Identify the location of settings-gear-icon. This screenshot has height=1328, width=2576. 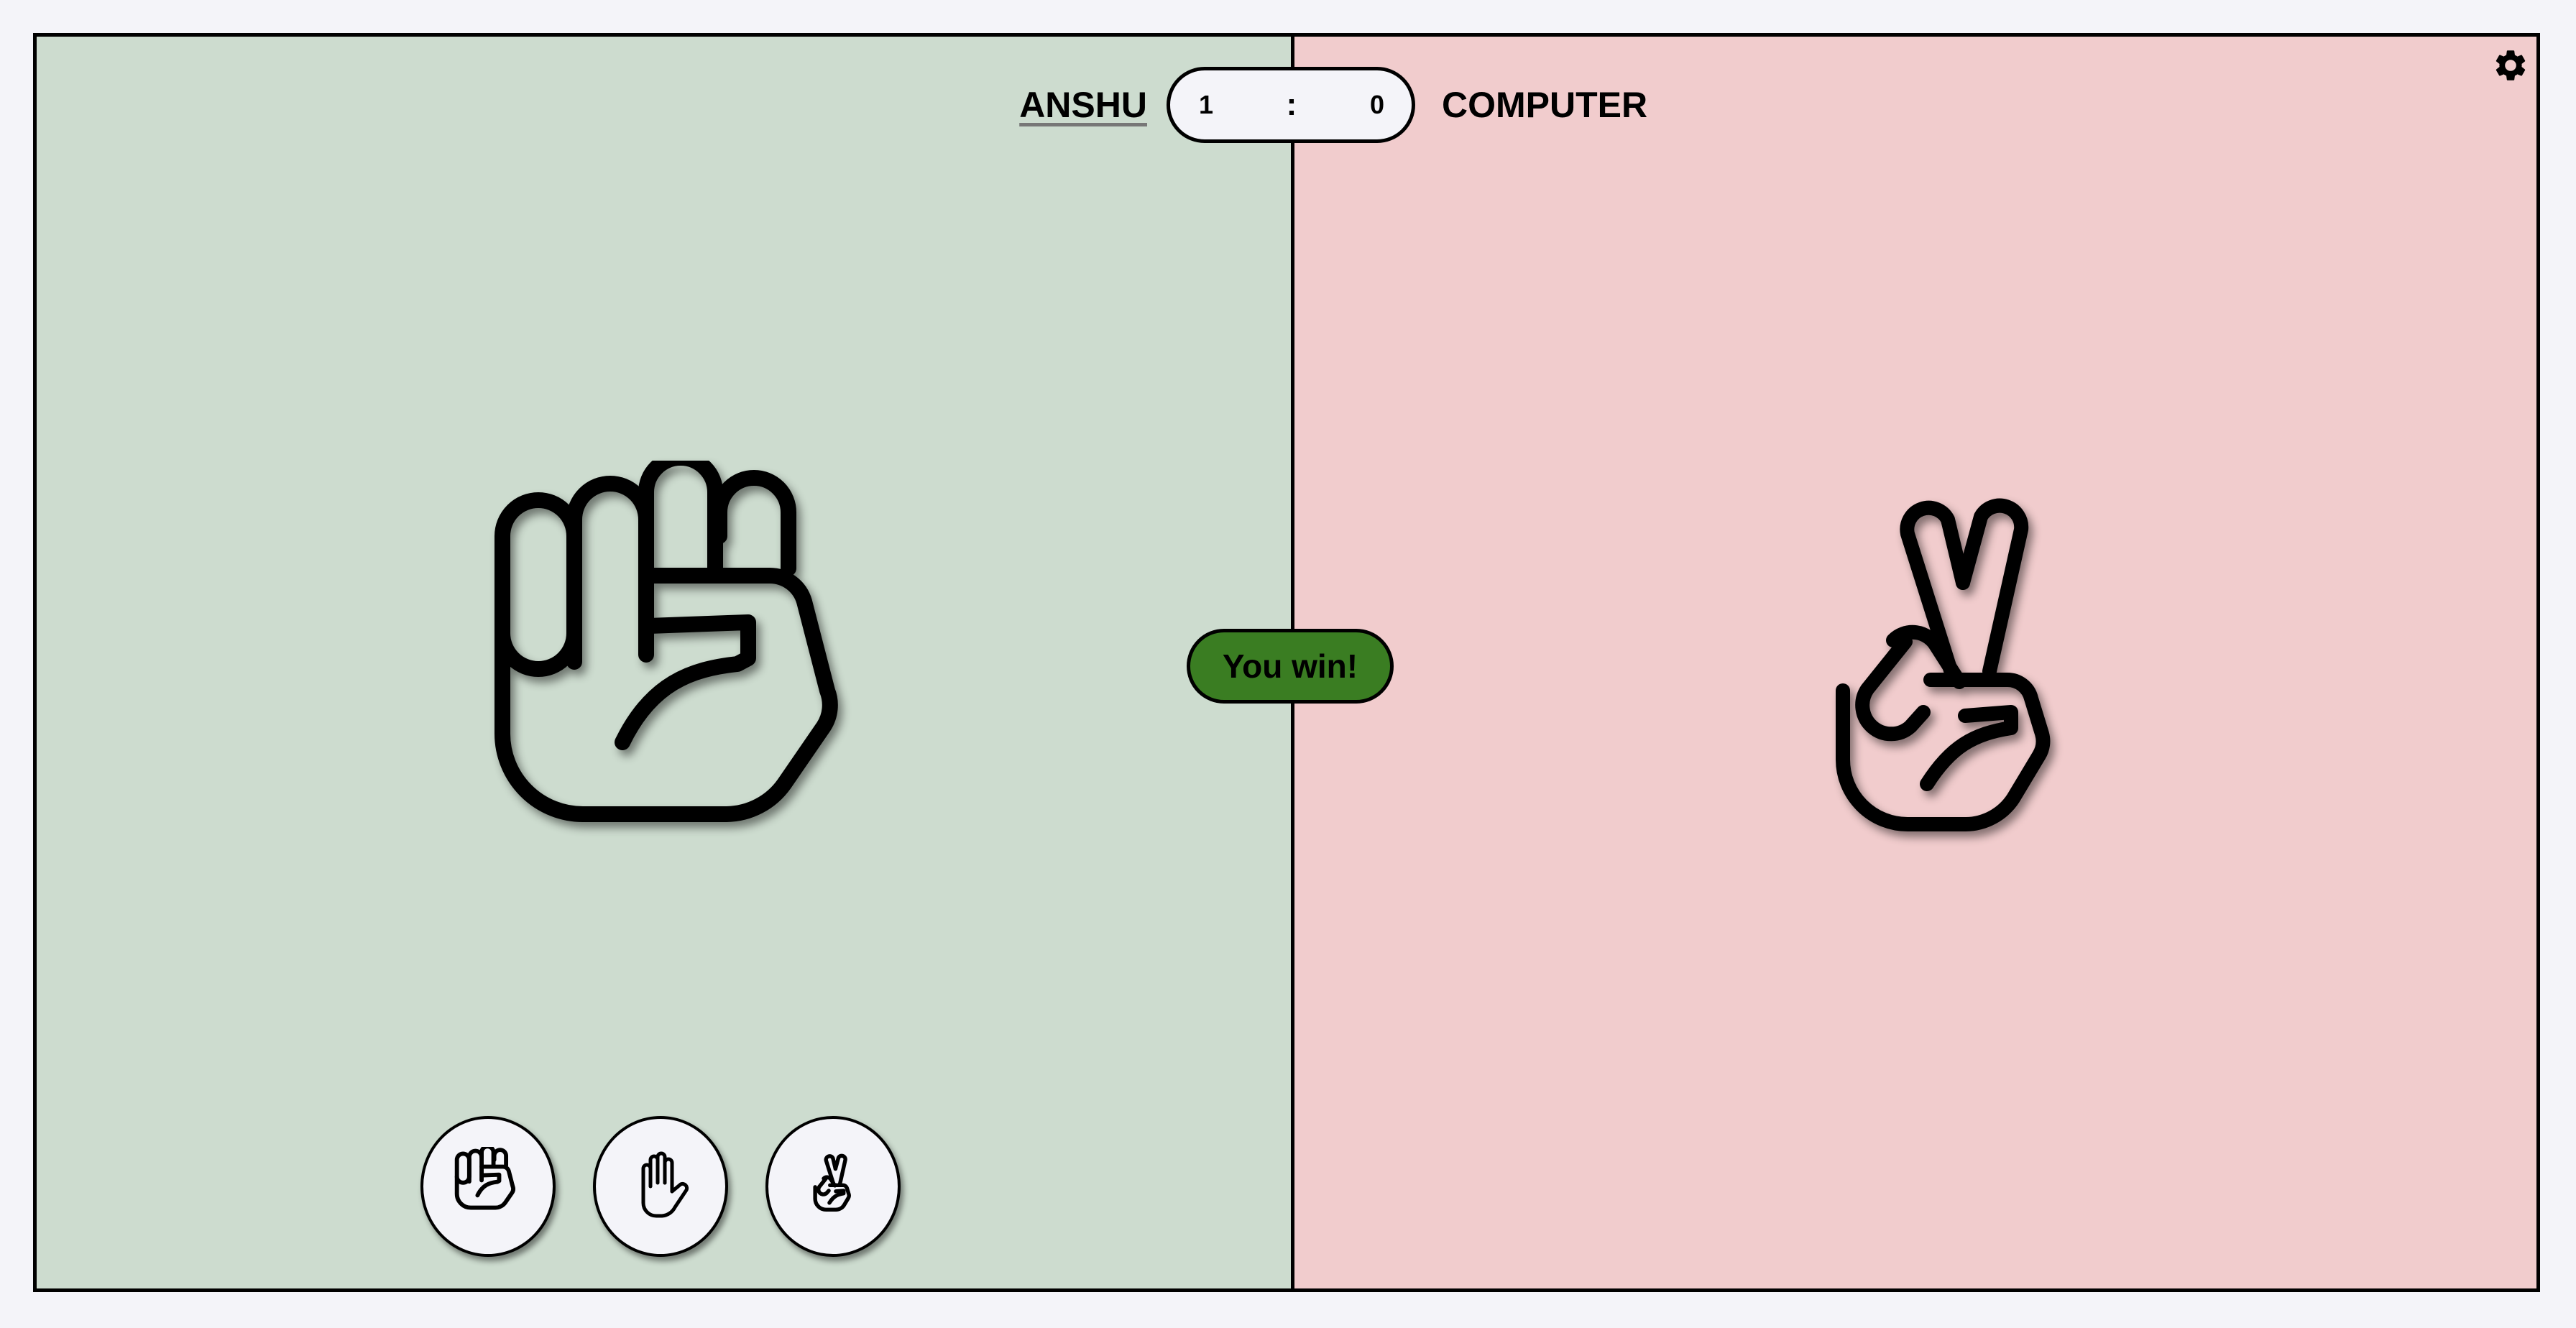
(2510, 65).